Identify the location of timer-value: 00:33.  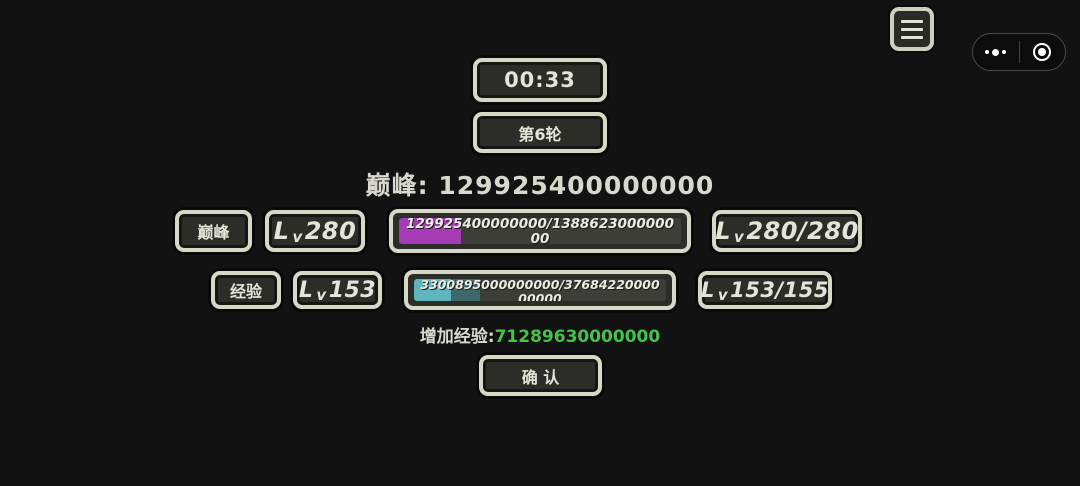
(540, 80).